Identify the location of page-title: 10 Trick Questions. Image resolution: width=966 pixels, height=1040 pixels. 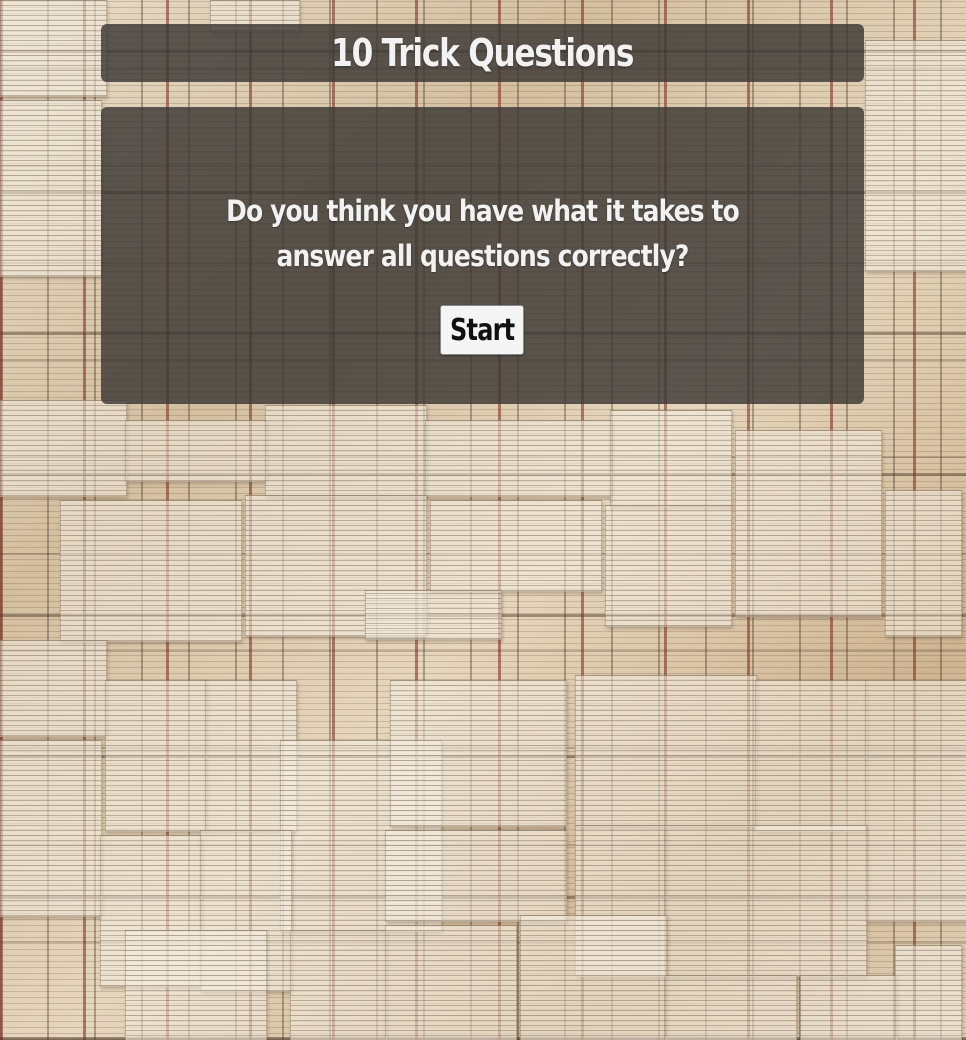
(482, 53).